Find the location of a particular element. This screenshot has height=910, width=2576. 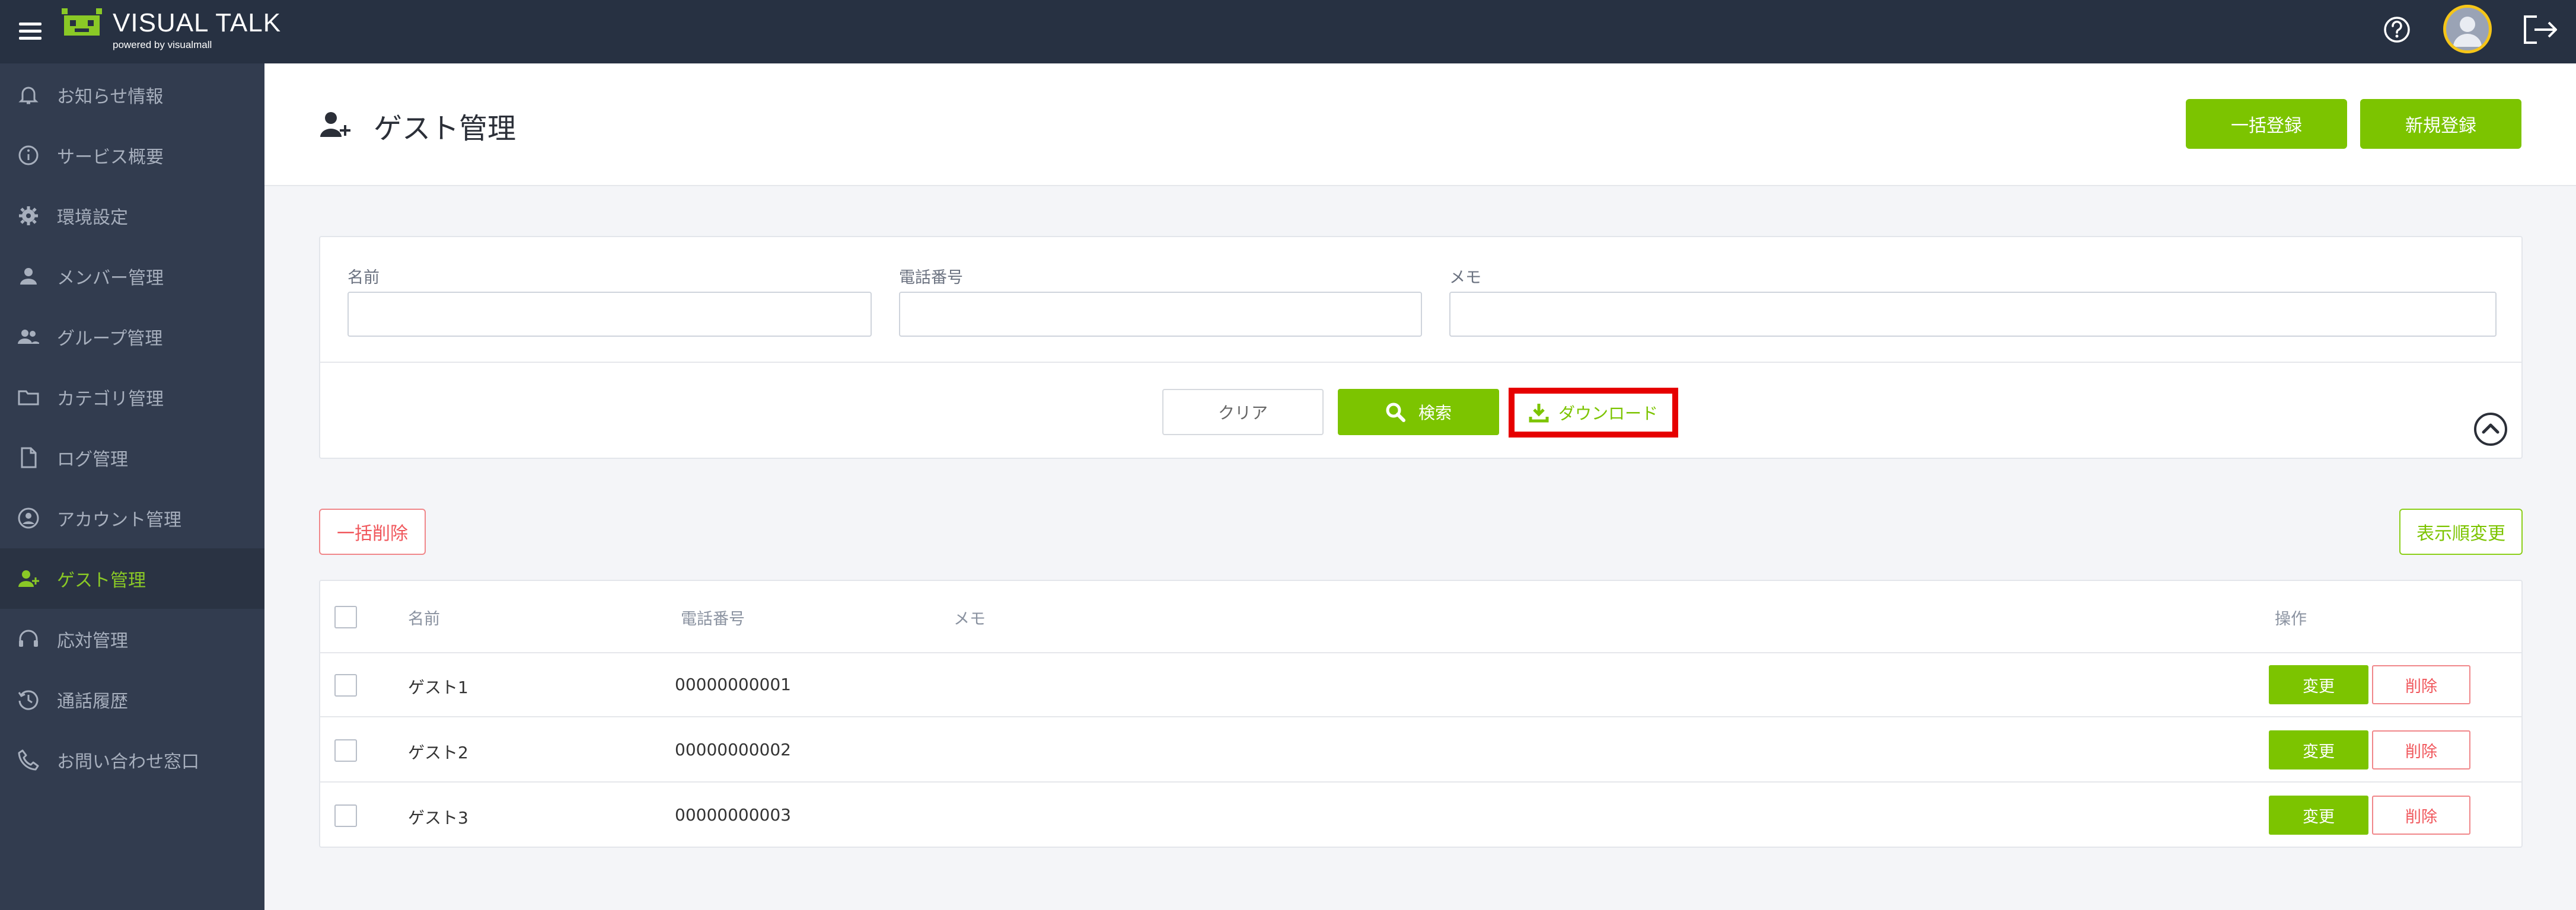

download-button-label: ダウンロード is located at coordinates (1608, 414).